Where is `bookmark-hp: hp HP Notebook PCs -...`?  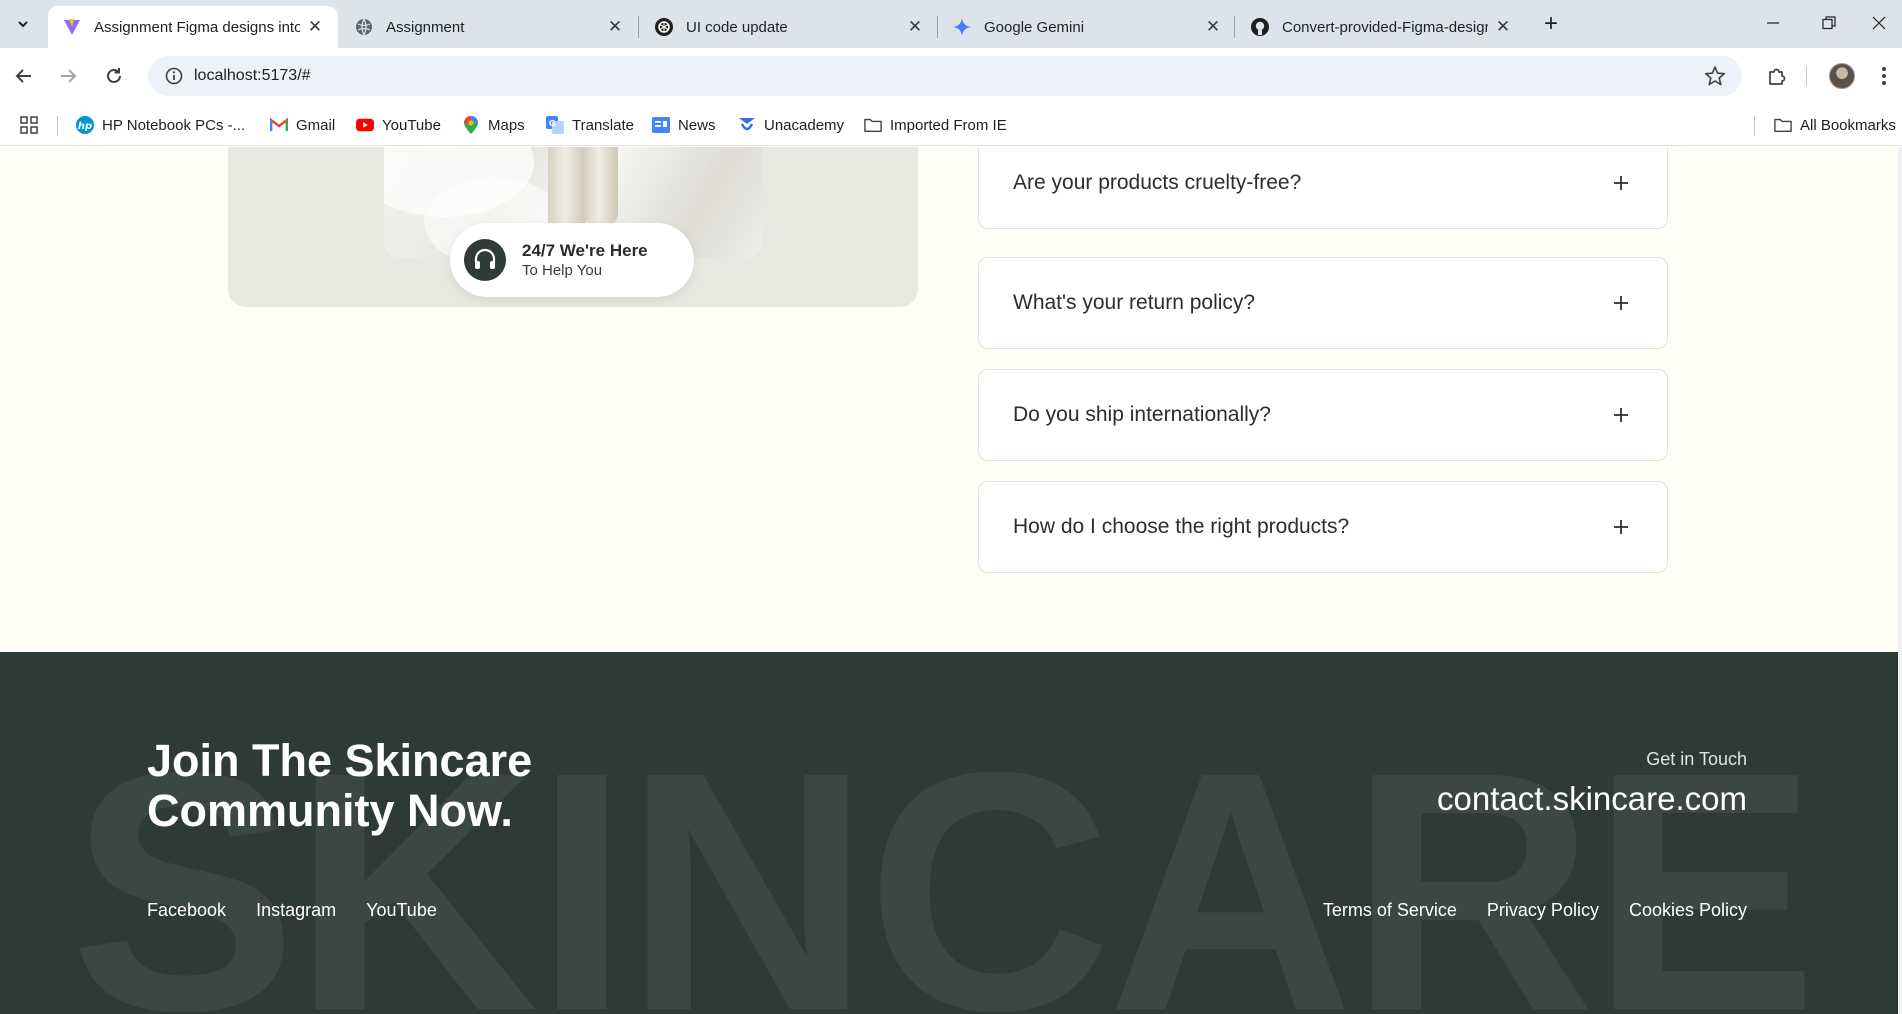 bookmark-hp: hp HP Notebook PCs -... is located at coordinates (160, 125).